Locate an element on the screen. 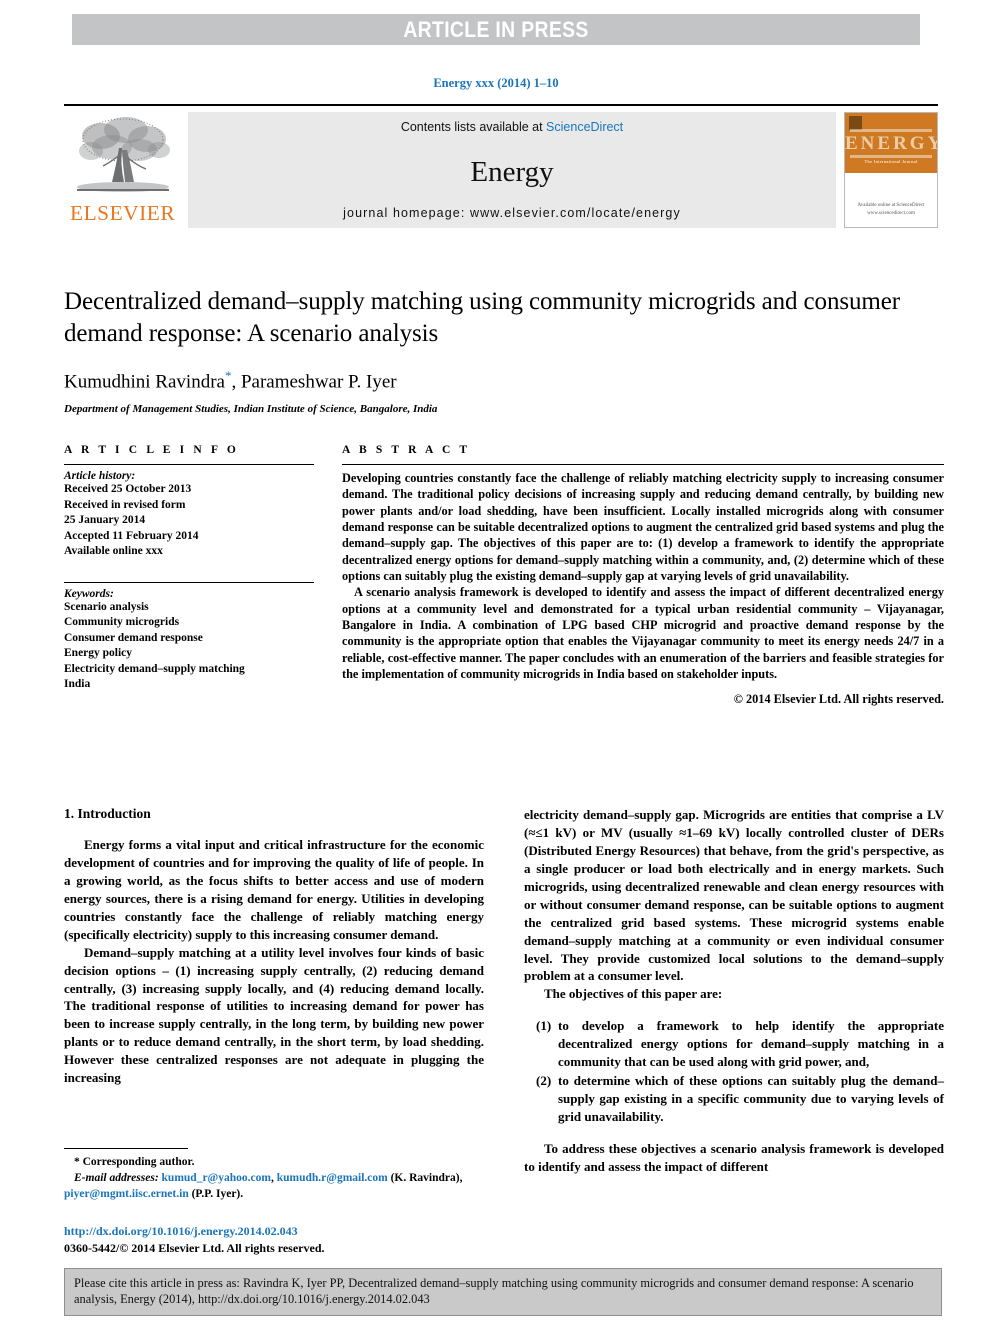 This screenshot has height=1323, width=992. cover-title: ENERGY is located at coordinates (891, 143).